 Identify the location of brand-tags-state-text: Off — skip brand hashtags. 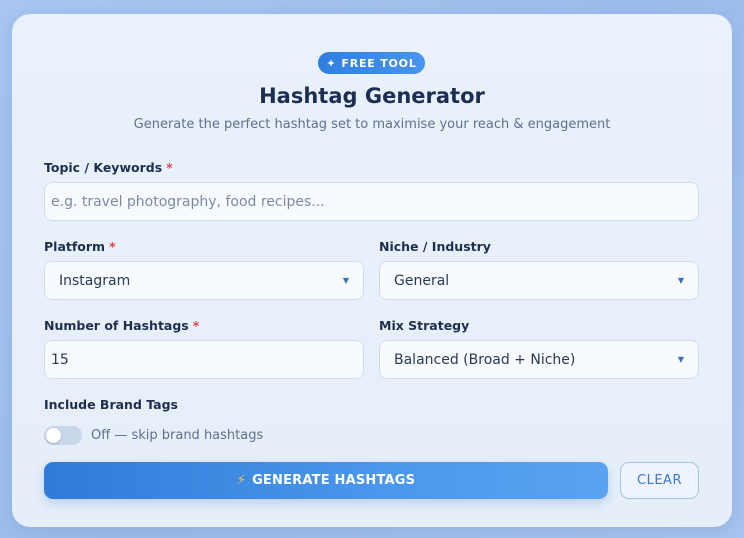
(177, 435).